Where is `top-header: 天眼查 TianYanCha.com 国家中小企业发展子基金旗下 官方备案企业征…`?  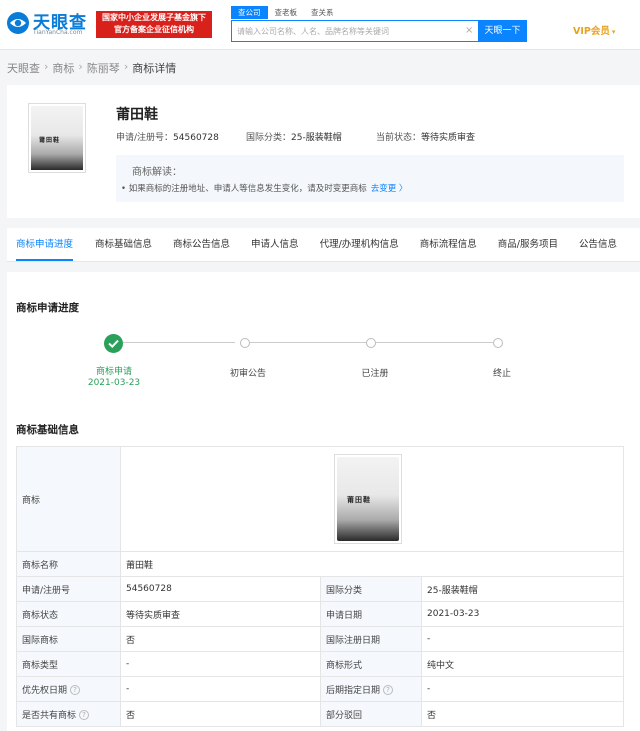 top-header: 天眼查 TianYanCha.com 国家中小企业发展子基金旗下 官方备案企业征… is located at coordinates (320, 25).